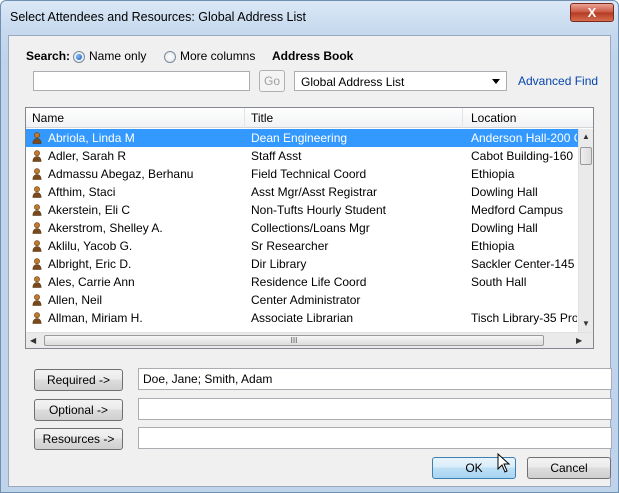 The height and width of the screenshot is (493, 619). I want to click on name-only-radio, so click(79, 57).